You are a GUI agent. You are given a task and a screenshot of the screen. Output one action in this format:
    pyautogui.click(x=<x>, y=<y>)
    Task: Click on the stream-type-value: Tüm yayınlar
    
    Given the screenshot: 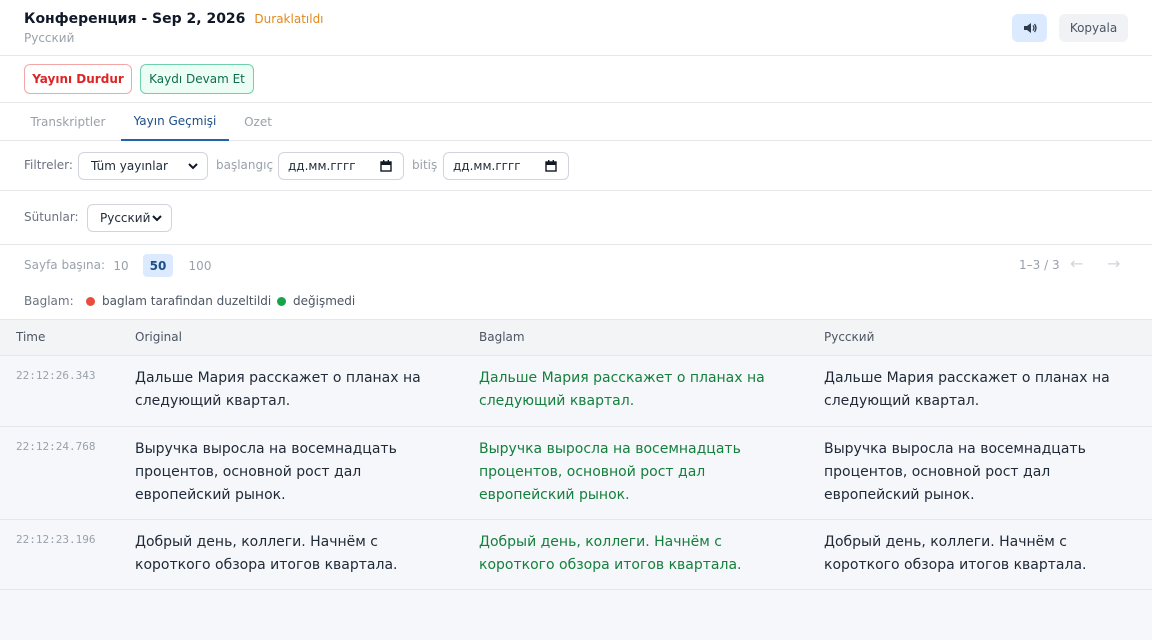 What is the action you would take?
    pyautogui.click(x=129, y=166)
    